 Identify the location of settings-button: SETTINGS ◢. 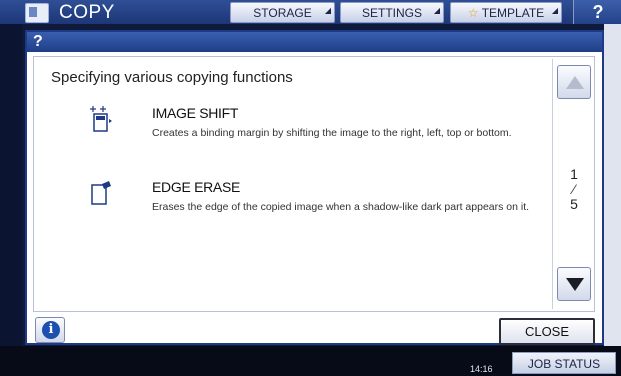
(392, 12).